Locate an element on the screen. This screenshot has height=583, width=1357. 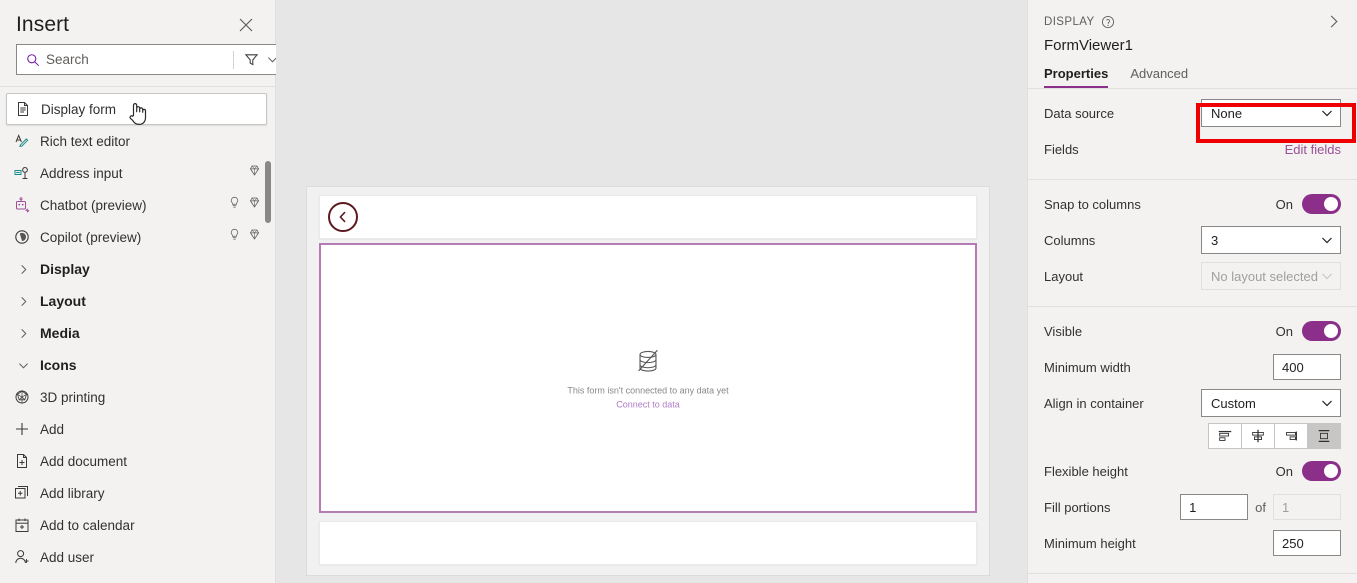
align-in-container-dropdown: Custom is located at coordinates (1271, 403).